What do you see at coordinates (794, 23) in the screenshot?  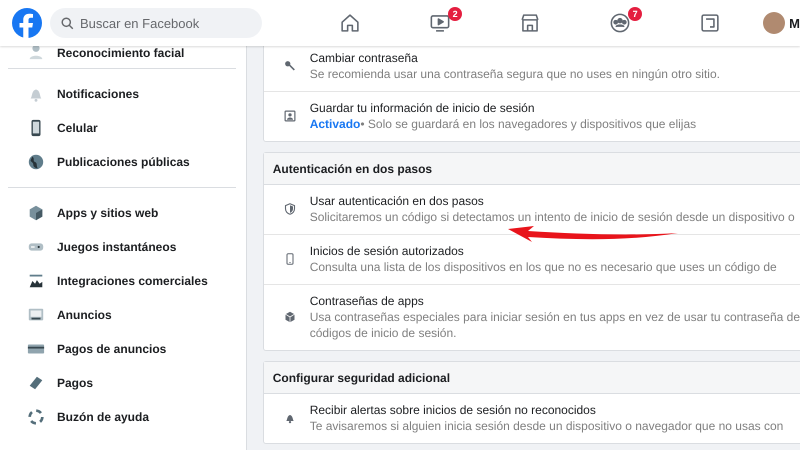 I see `profile-name: M` at bounding box center [794, 23].